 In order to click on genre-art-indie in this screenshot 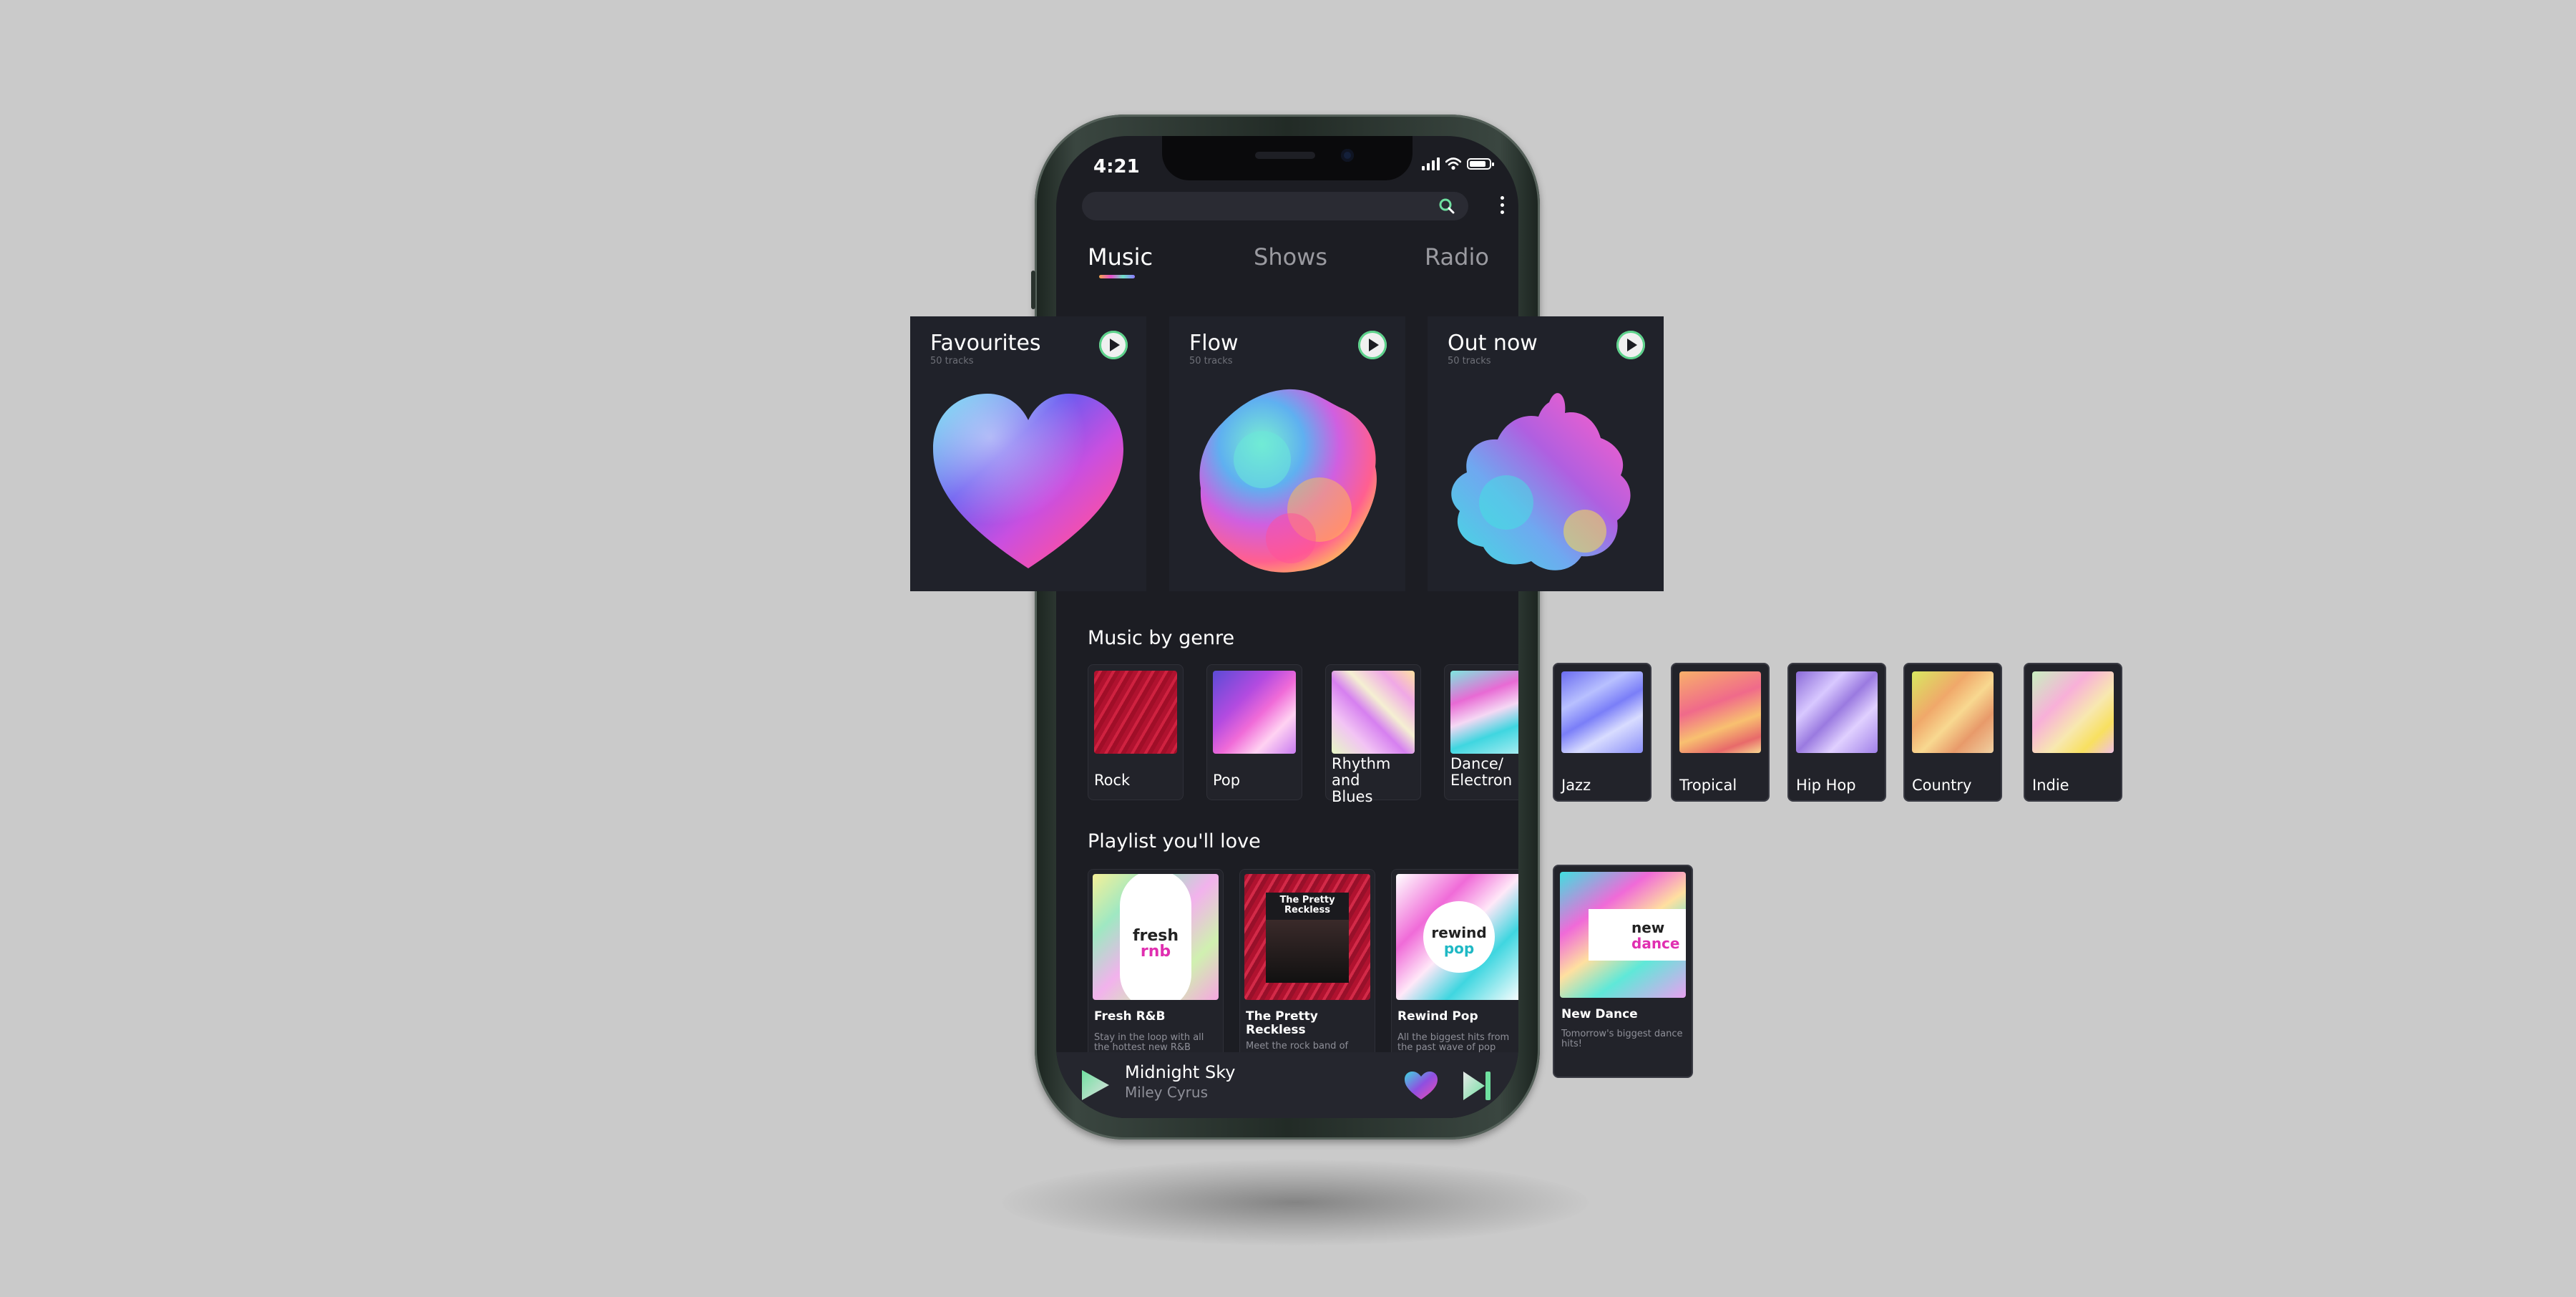, I will do `click(2073, 712)`.